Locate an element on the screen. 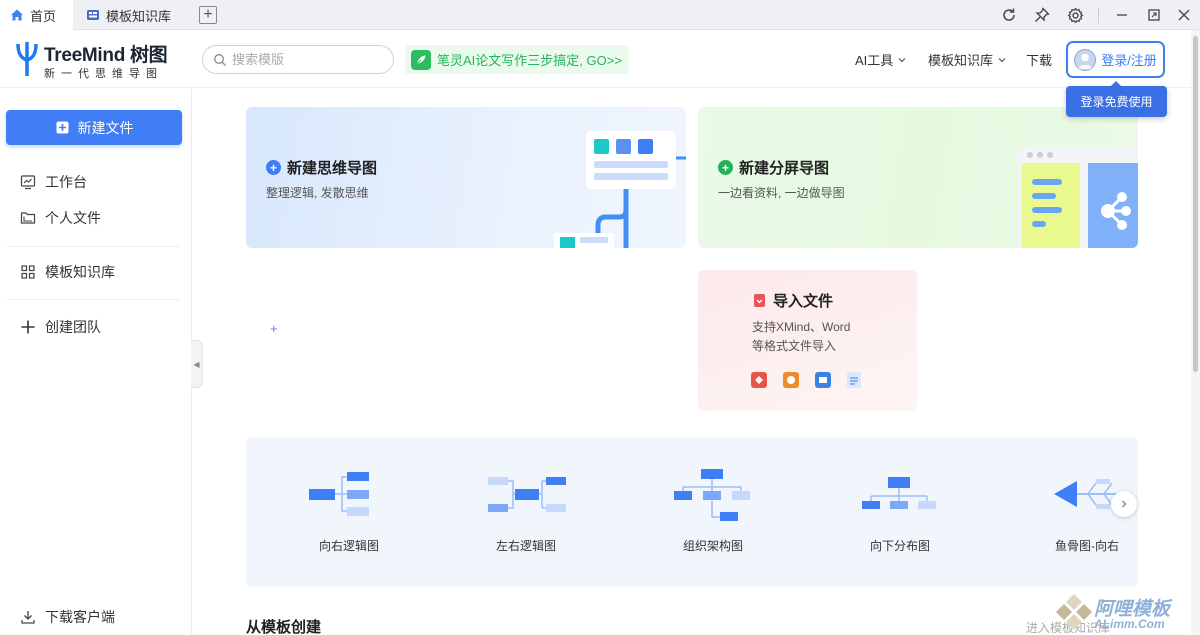 This screenshot has width=1200, height=635. left-right-logic-diagram-icon is located at coordinates (527, 494).